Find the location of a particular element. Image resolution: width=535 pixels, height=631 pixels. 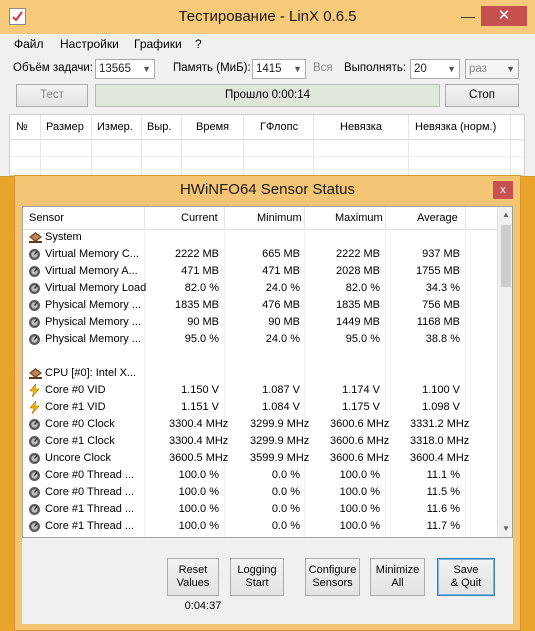

minimize-all-button: Minimize All is located at coordinates (397, 577).